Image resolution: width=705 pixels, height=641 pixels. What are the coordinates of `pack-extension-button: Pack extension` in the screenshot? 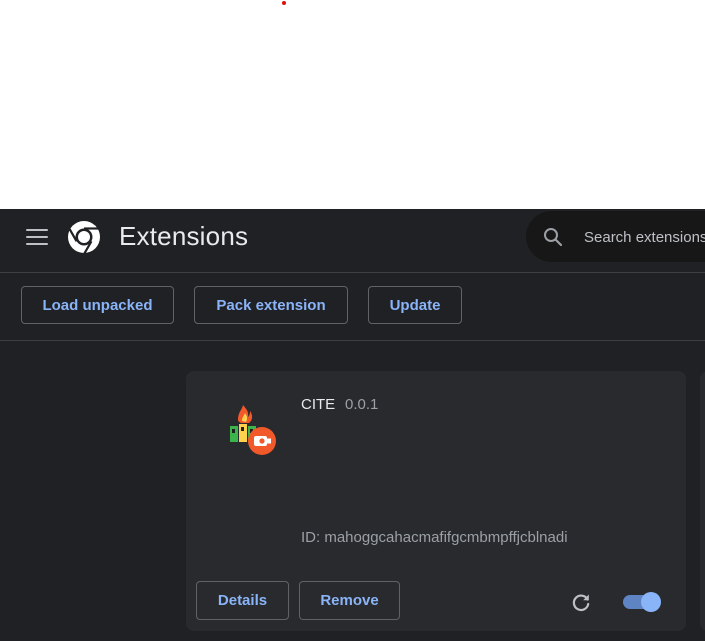 It's located at (271, 305).